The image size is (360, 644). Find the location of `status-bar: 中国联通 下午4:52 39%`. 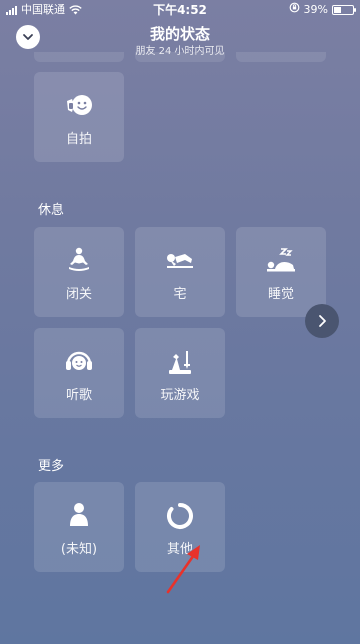

status-bar: 中国联通 下午4:52 39% is located at coordinates (180, 10).